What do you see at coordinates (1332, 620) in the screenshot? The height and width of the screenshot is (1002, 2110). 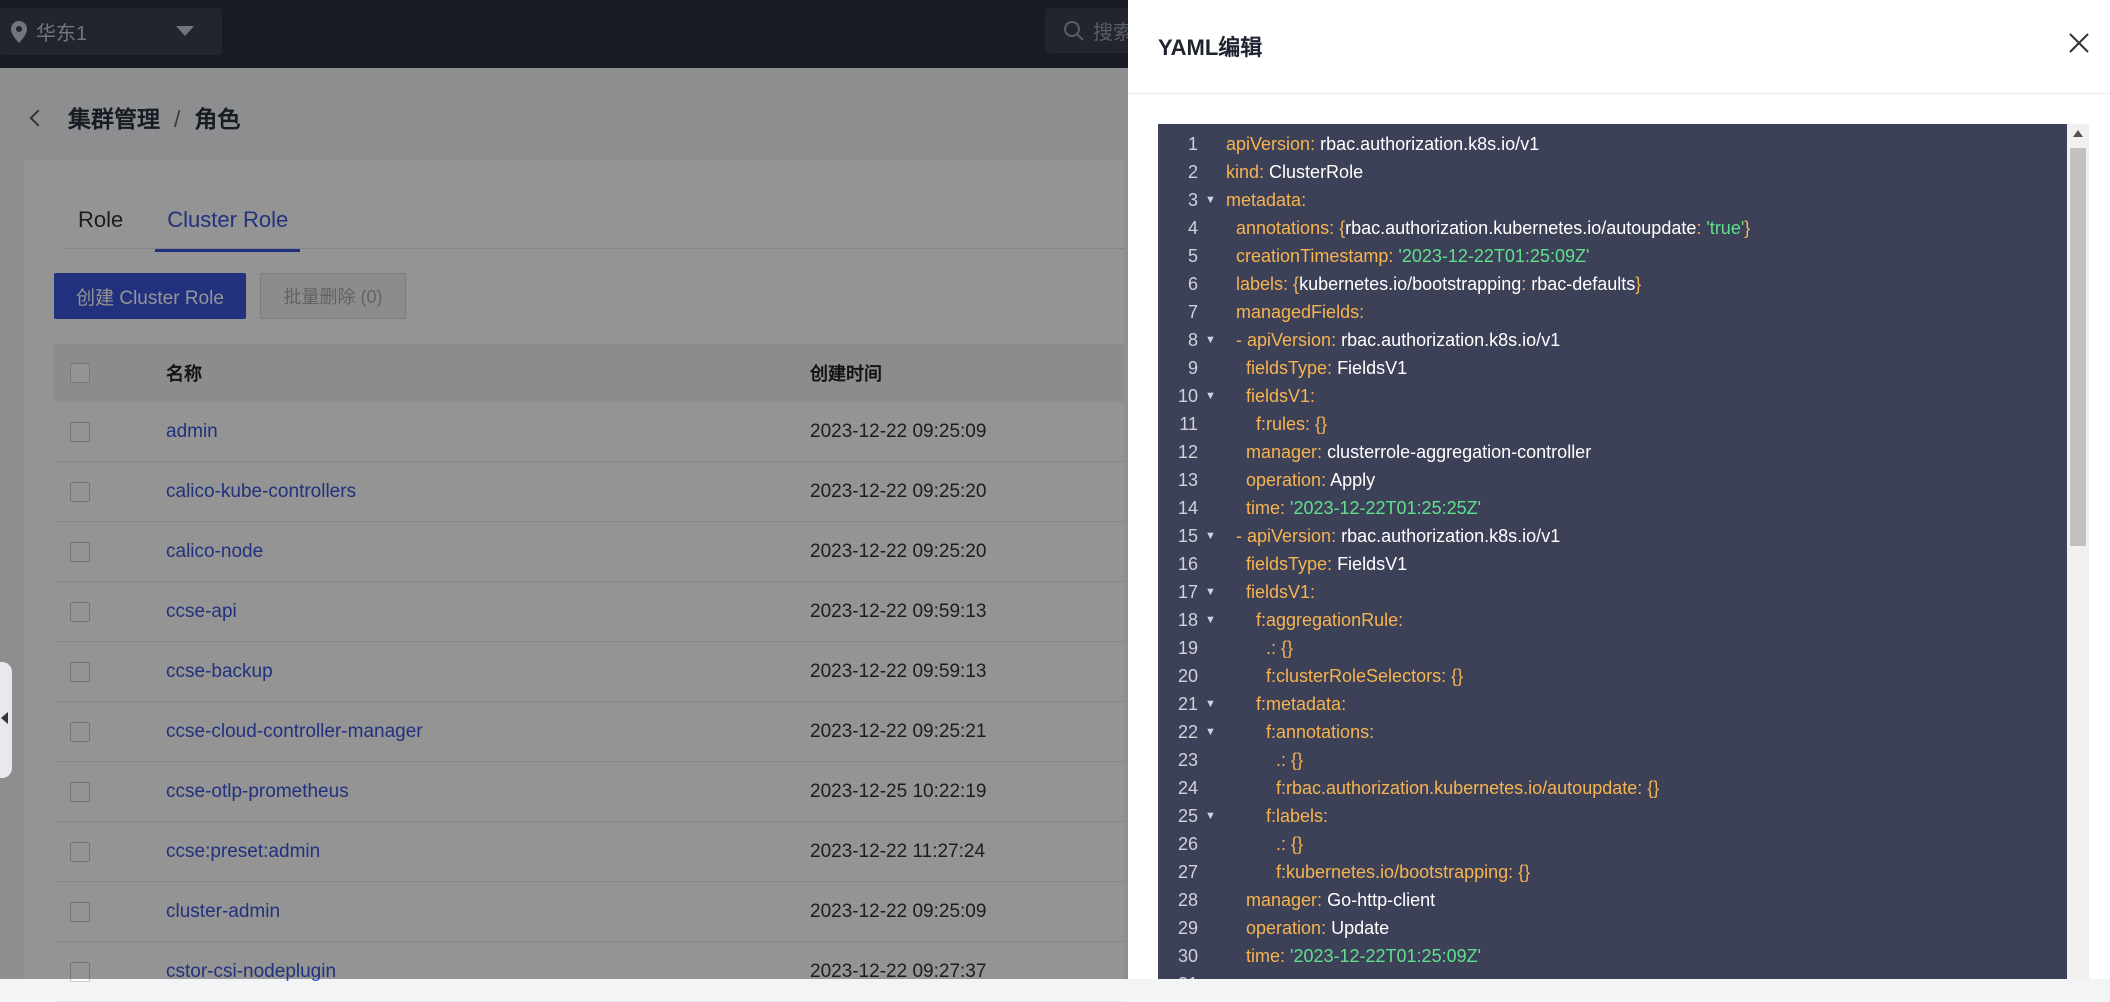 I see `yaml-code: f:aggregationRule:` at bounding box center [1332, 620].